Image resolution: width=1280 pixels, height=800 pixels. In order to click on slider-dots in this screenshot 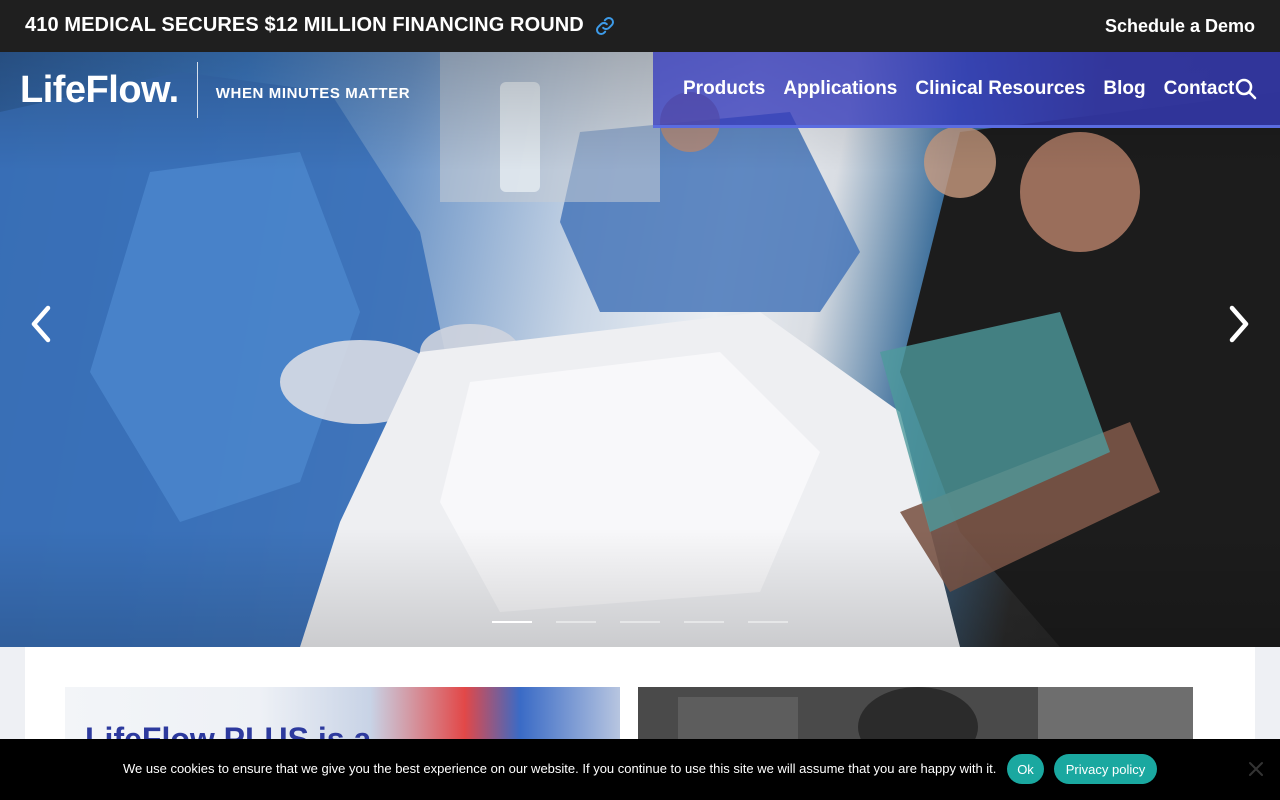, I will do `click(652, 622)`.